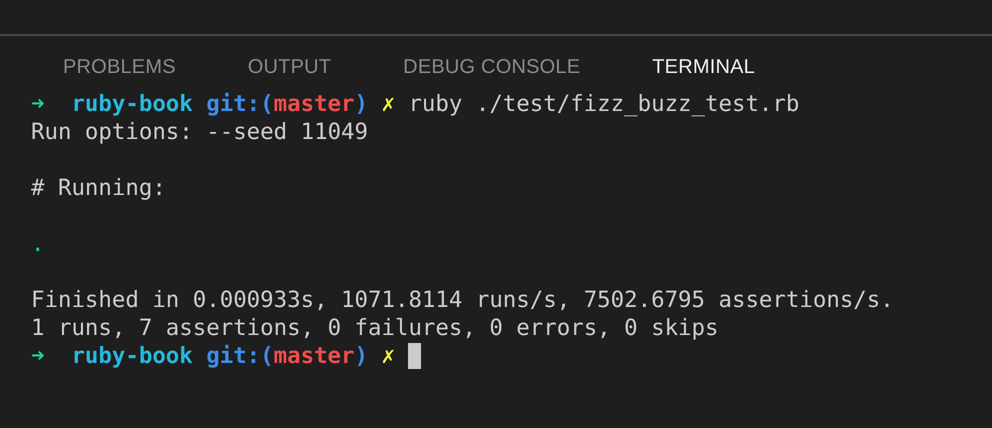 This screenshot has height=428, width=992. I want to click on terminal-output: # Running:, so click(98, 188).